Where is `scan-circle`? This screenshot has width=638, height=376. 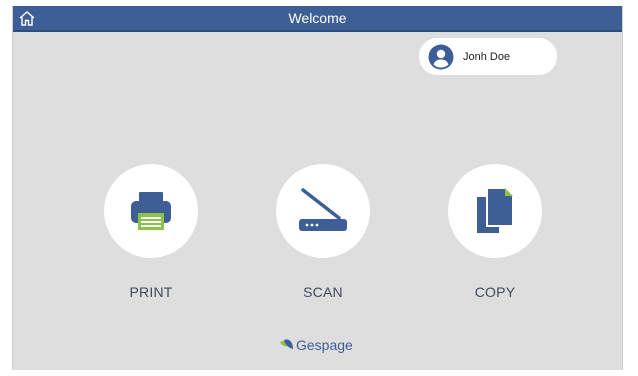
scan-circle is located at coordinates (323, 211).